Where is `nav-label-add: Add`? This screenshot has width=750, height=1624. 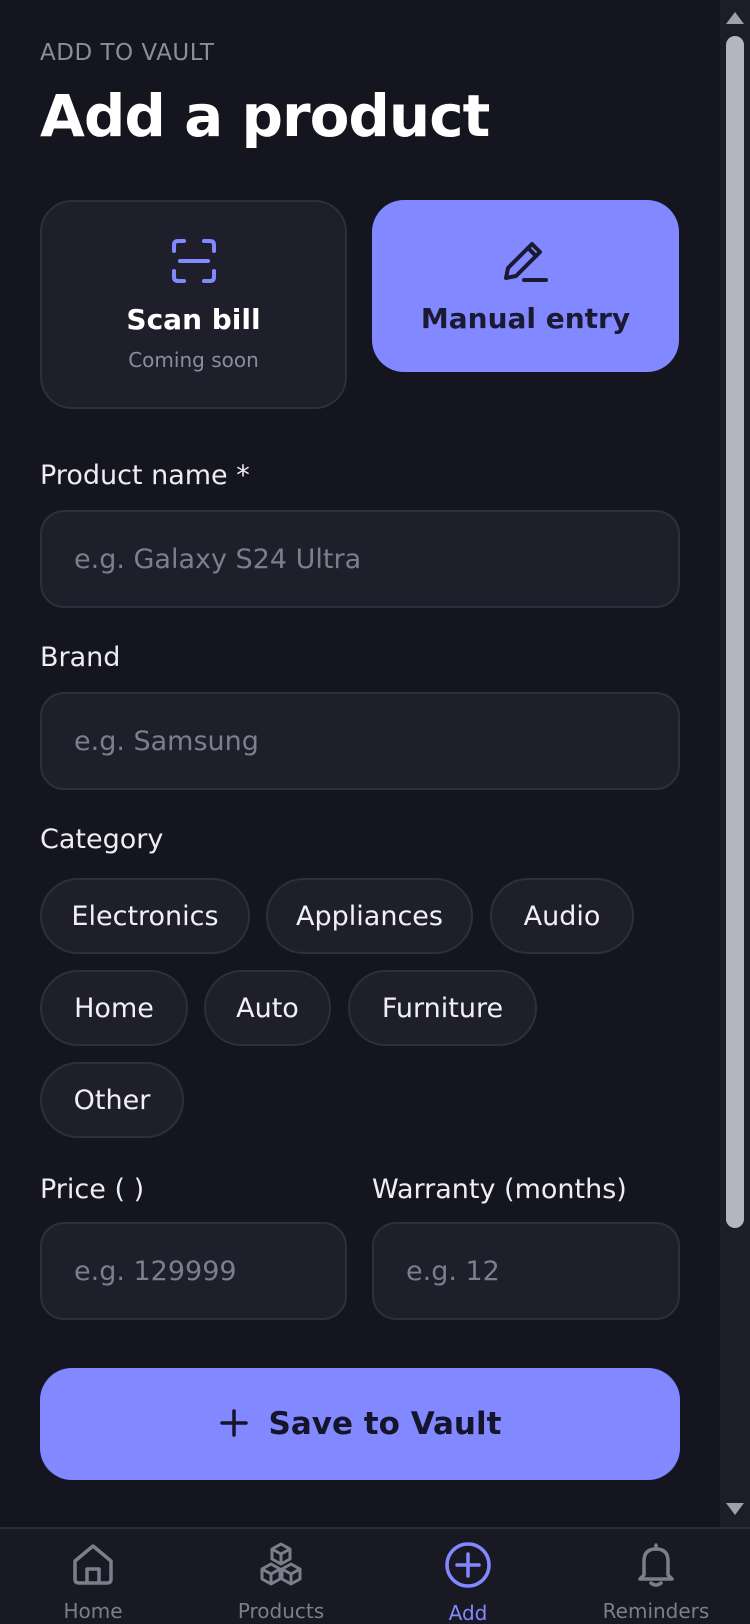
nav-label-add: Add is located at coordinates (468, 1612).